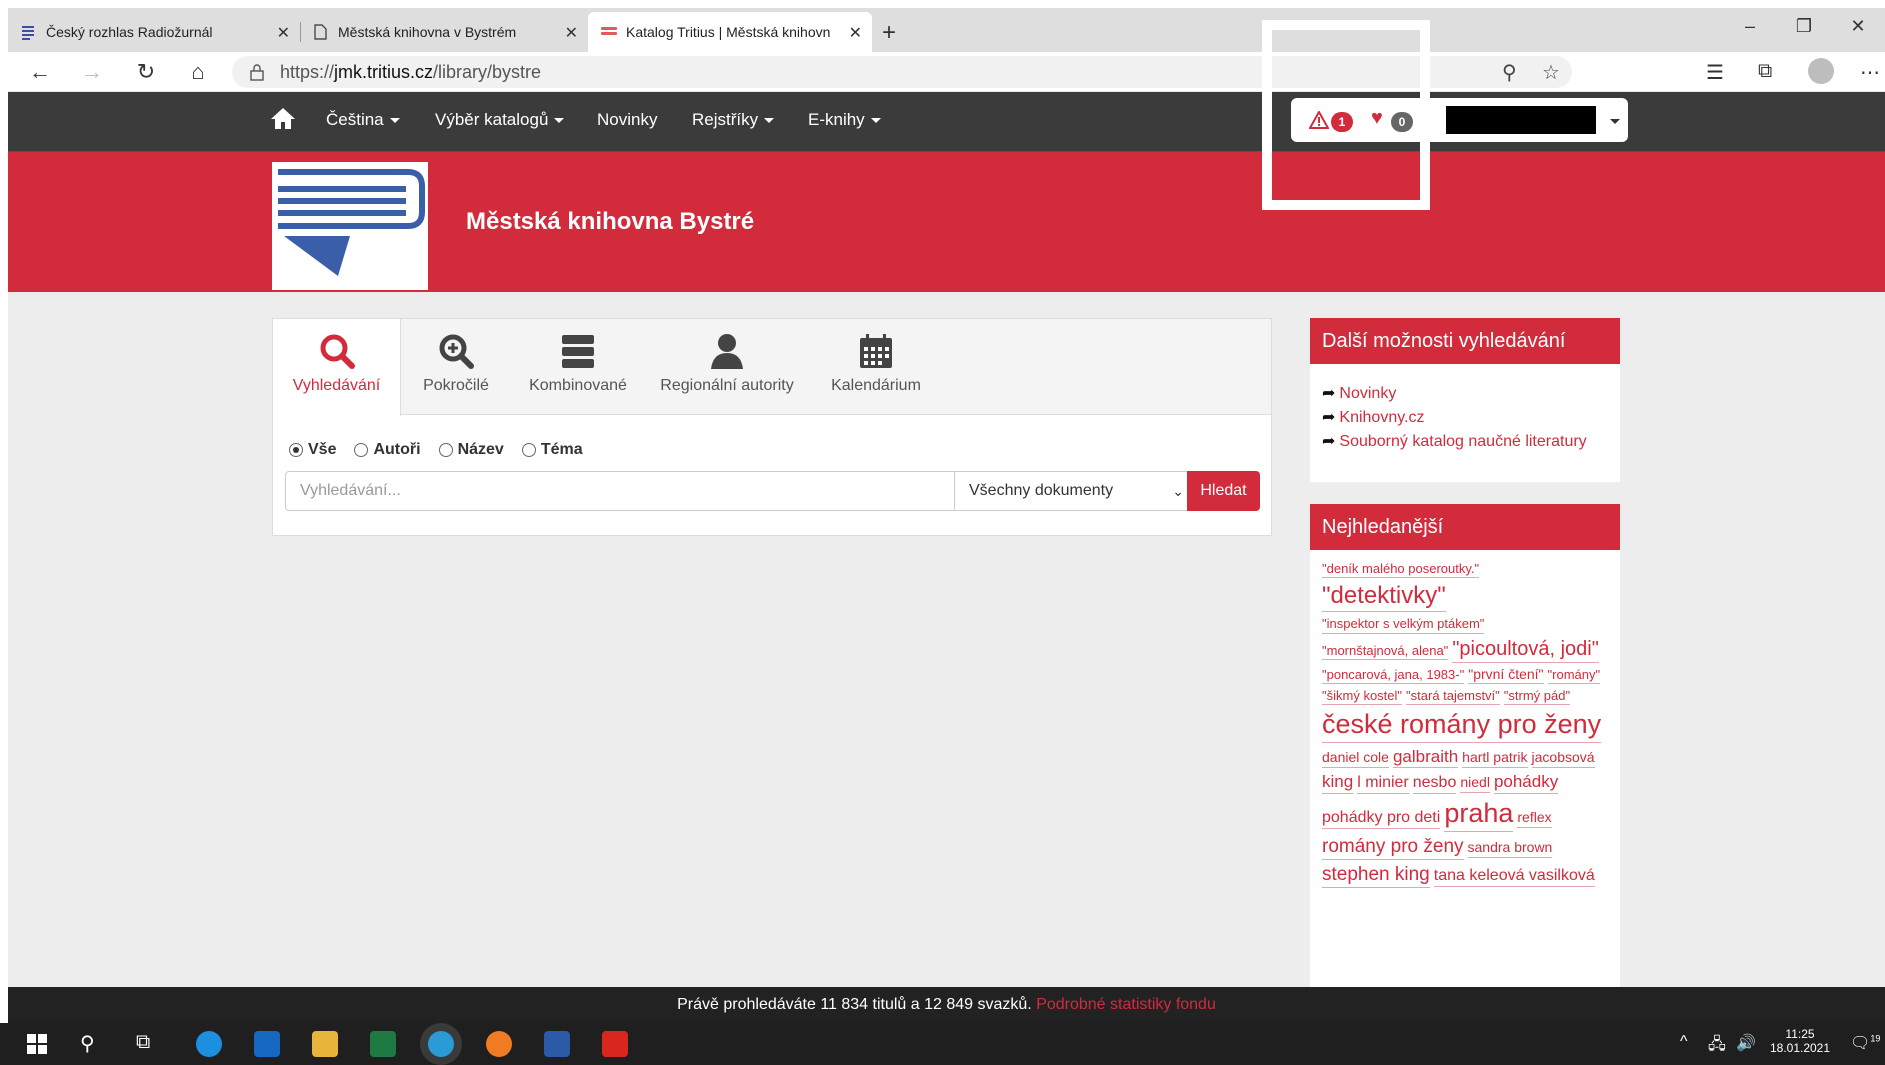  What do you see at coordinates (1526, 782) in the screenshot?
I see `search-tag: pohádky` at bounding box center [1526, 782].